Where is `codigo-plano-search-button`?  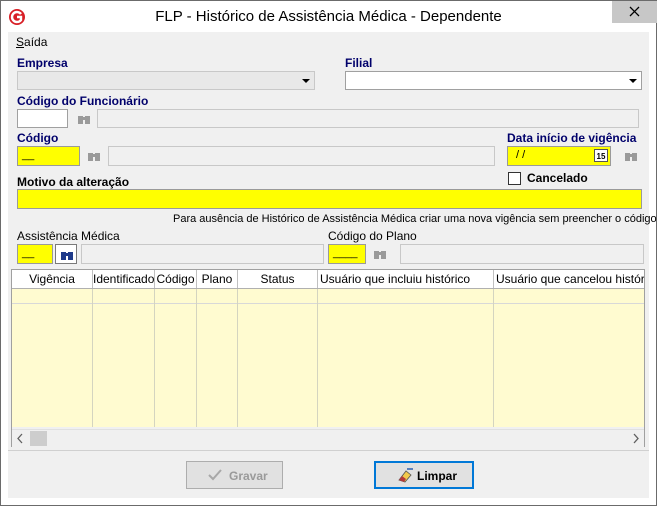 codigo-plano-search-button is located at coordinates (380, 254).